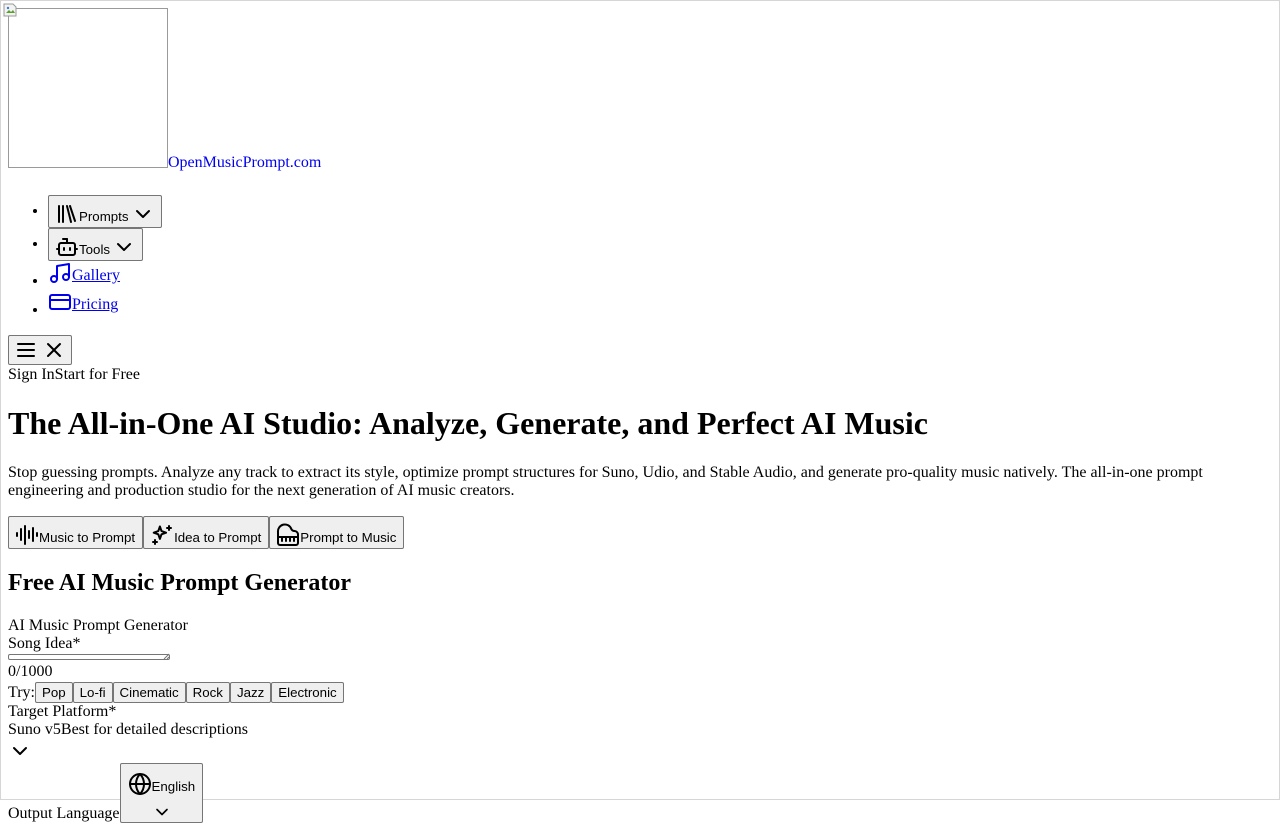  Describe the element at coordinates (104, 216) in the screenshot. I see `prompts-label: Prompts` at that location.